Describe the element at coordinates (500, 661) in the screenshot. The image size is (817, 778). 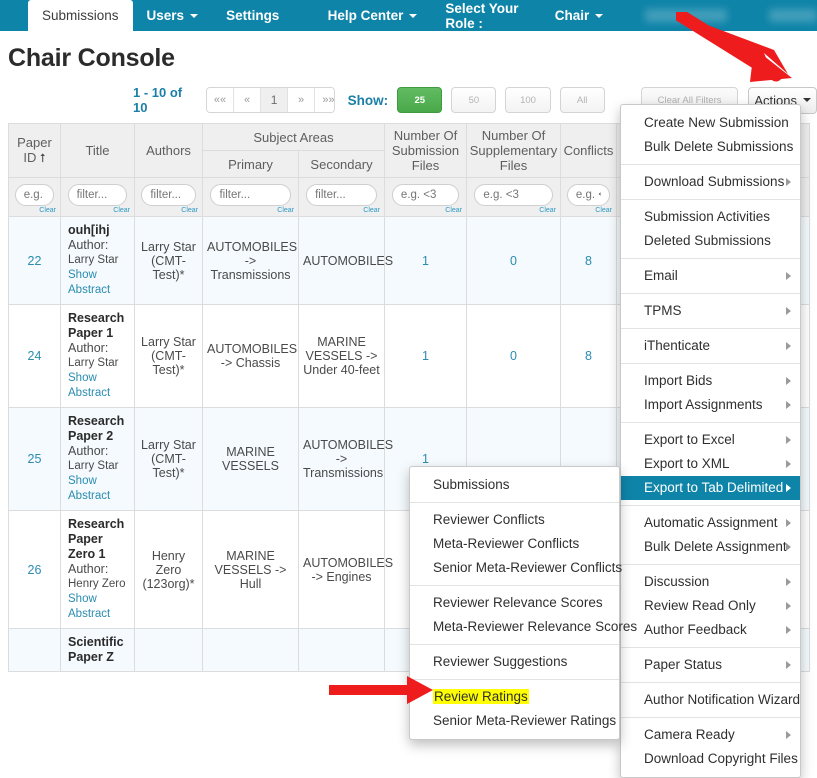
I see `menu-item-label: Reviewer Suggestions` at that location.